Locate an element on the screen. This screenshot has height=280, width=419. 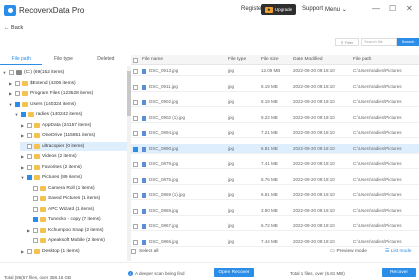
tree-item: Apeaksoft Mobile (2 items) is located at coordinates (76, 240).